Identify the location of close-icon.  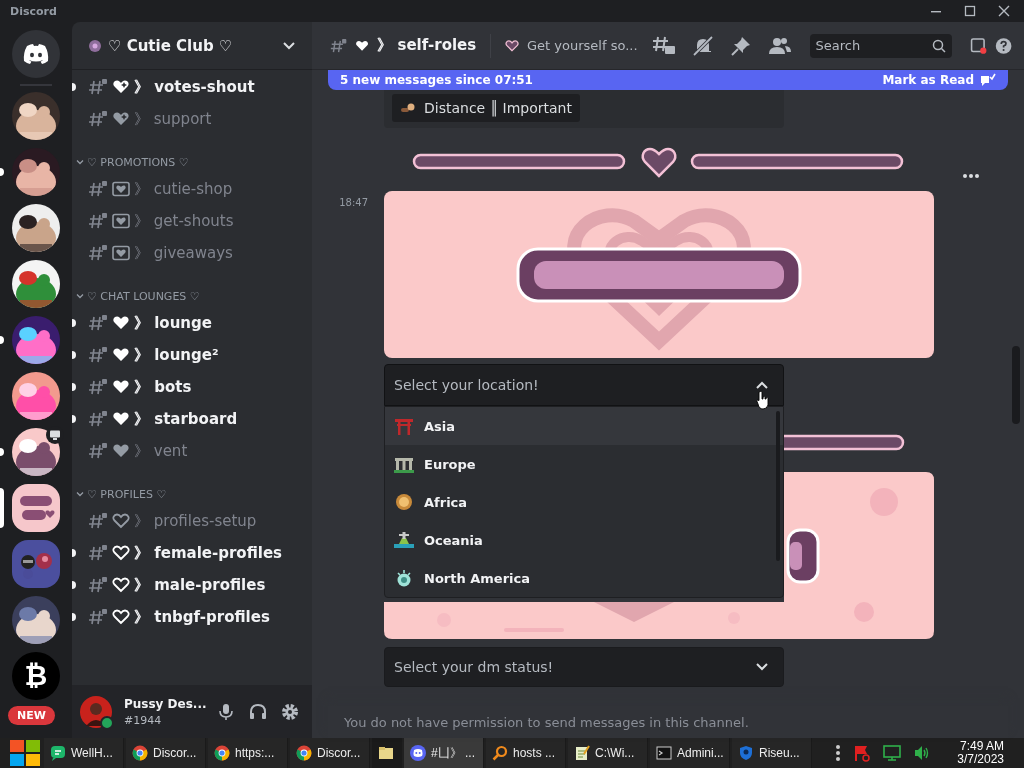
(1004, 11).